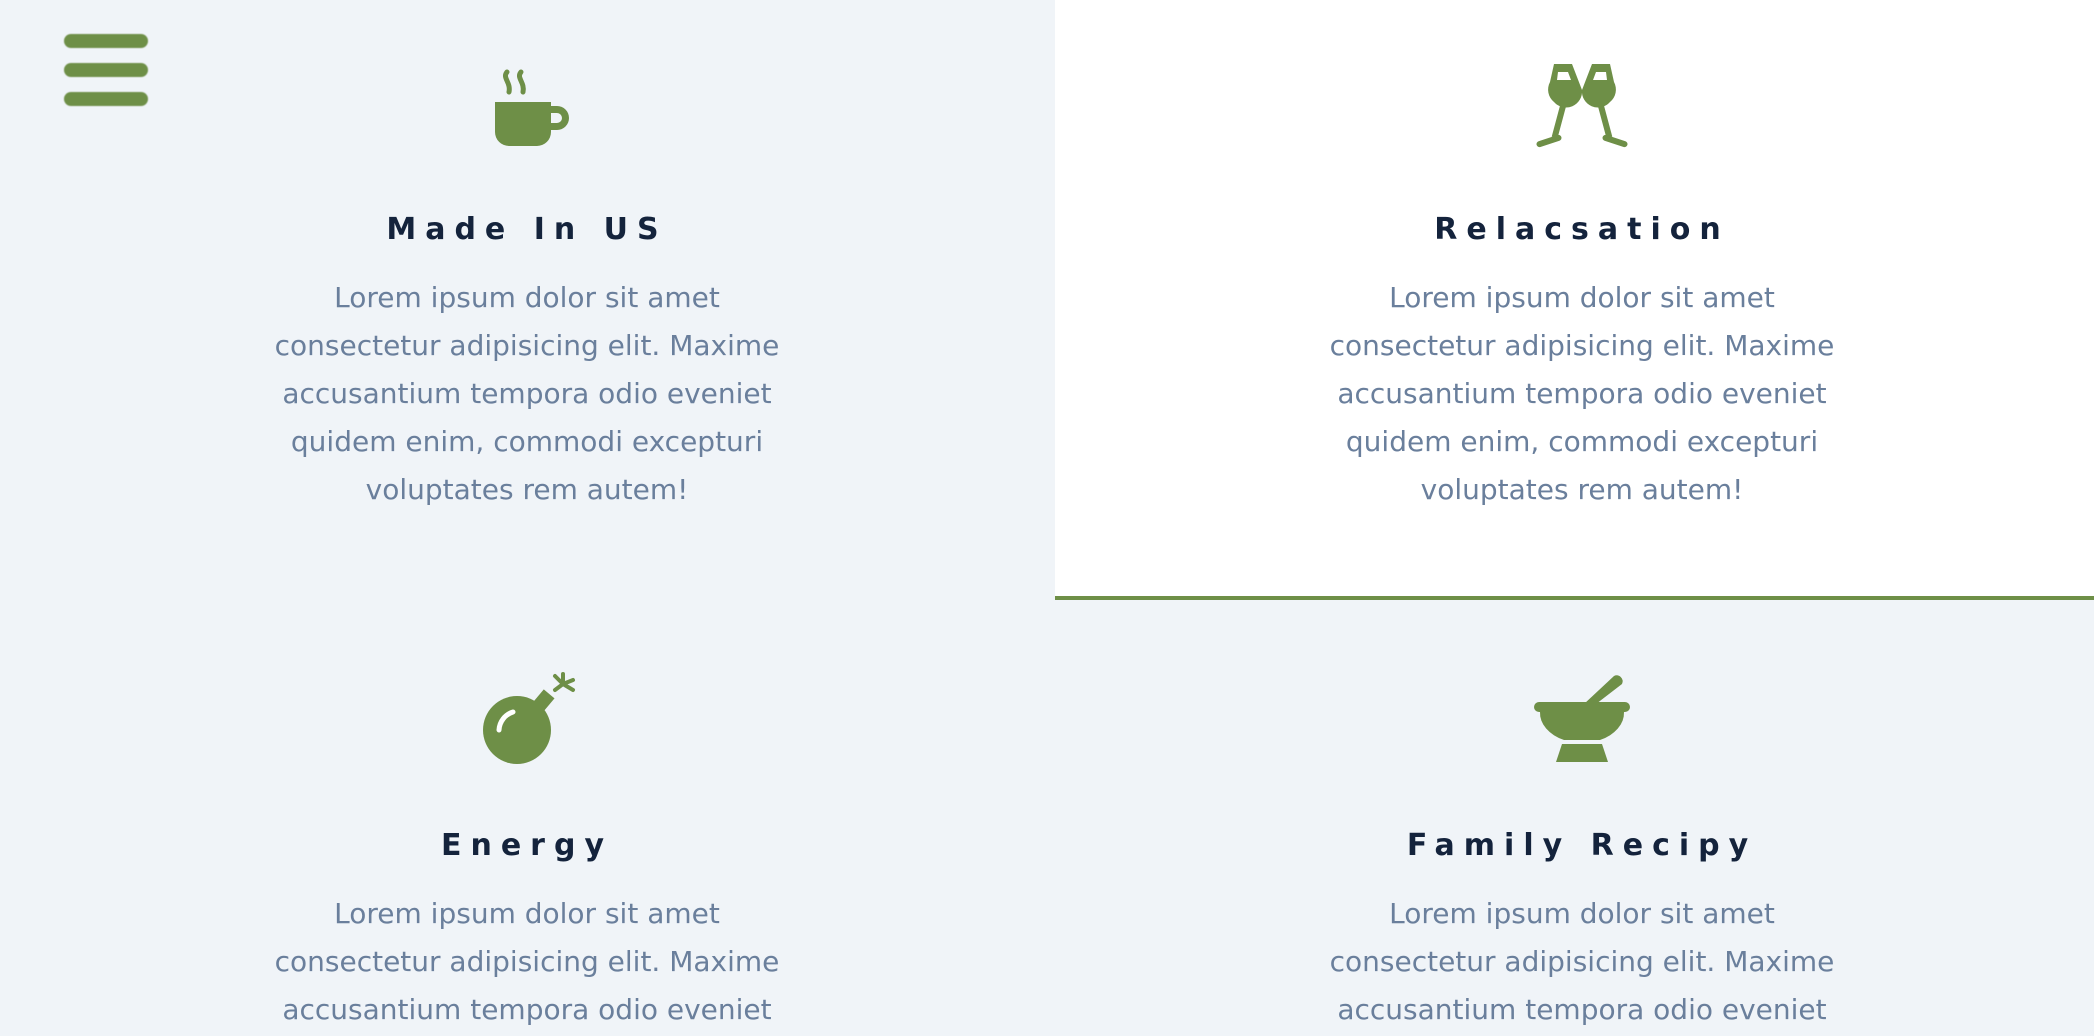 The width and height of the screenshot is (2094, 1036). Describe the element at coordinates (106, 99) in the screenshot. I see `menu-bar-bottom` at that location.